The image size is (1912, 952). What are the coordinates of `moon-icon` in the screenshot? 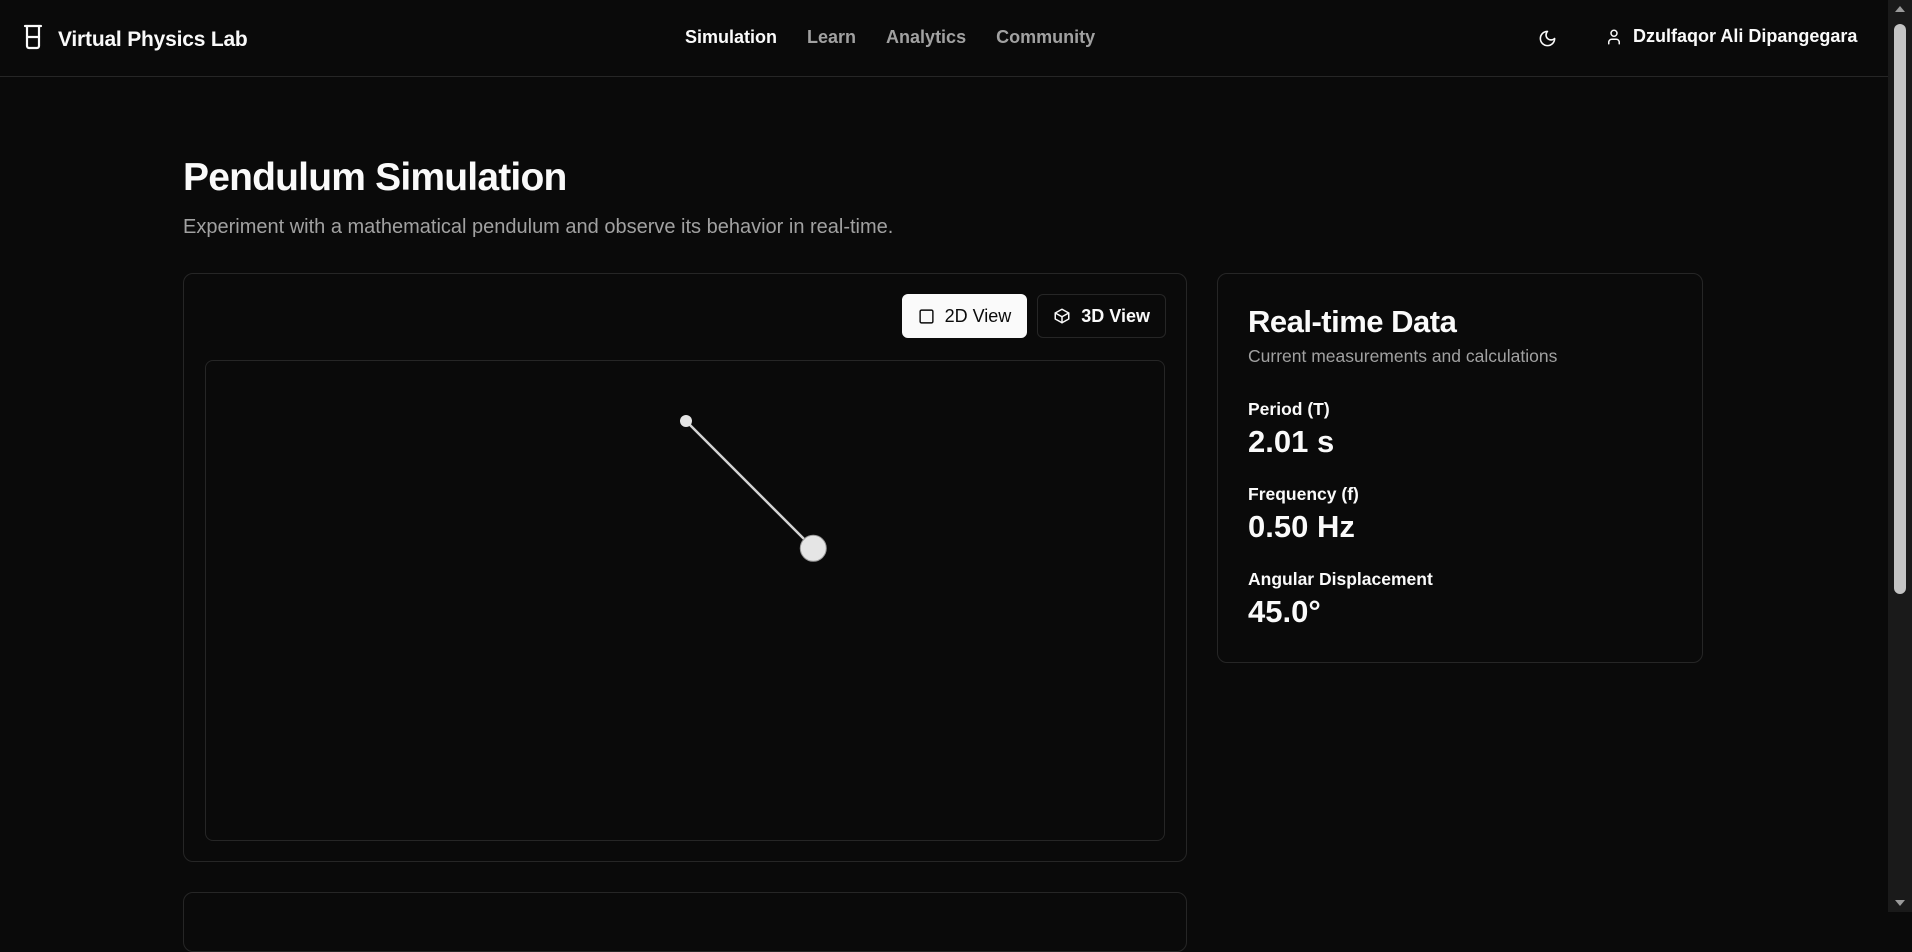 It's located at (1547, 38).